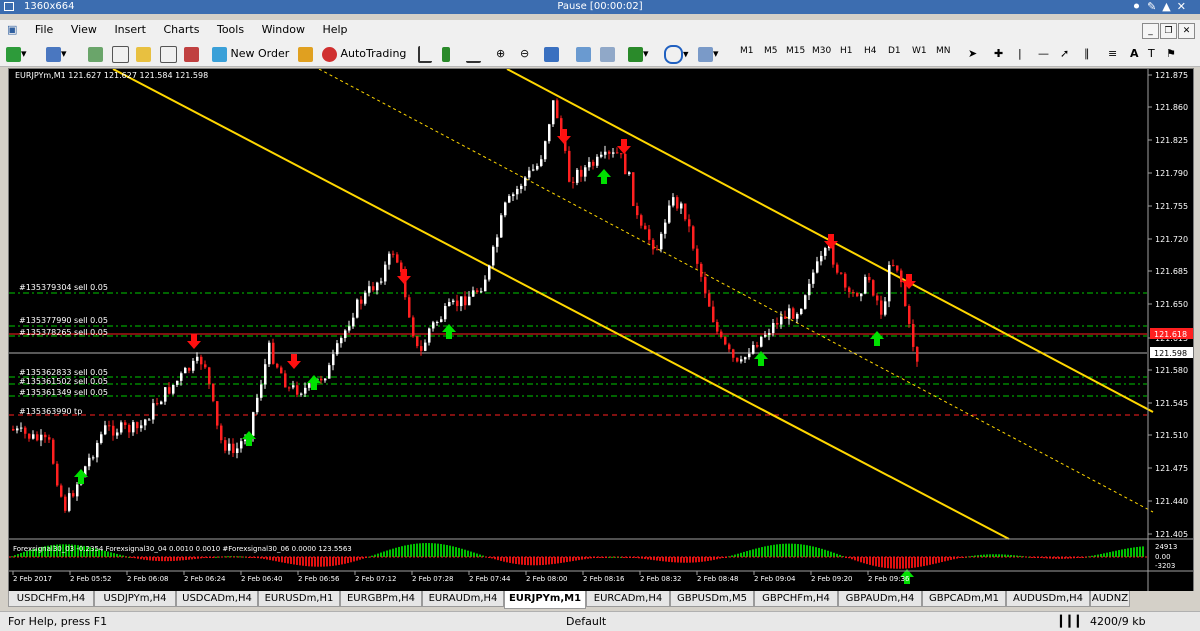 The image size is (1200, 631). What do you see at coordinates (191, 53) in the screenshot?
I see `tester-icon` at bounding box center [191, 53].